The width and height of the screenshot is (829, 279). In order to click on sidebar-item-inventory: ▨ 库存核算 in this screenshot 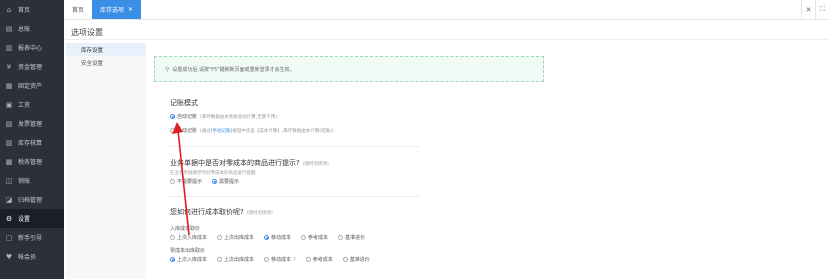, I will do `click(32, 142)`.